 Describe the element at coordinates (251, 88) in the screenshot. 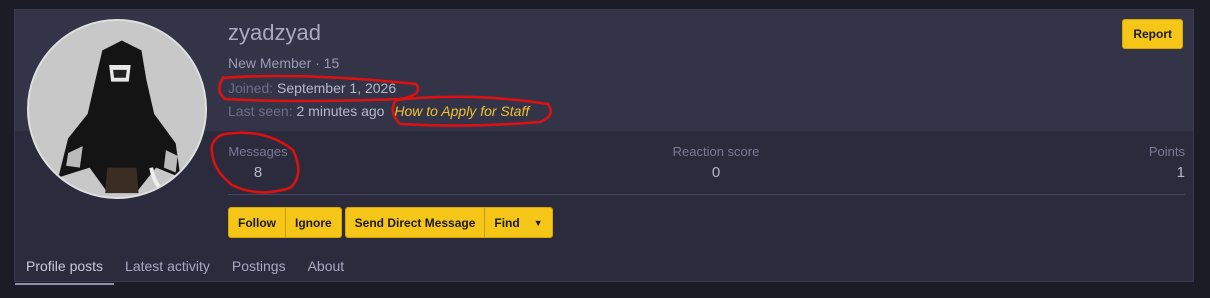

I see `joined-label: Joined:` at that location.